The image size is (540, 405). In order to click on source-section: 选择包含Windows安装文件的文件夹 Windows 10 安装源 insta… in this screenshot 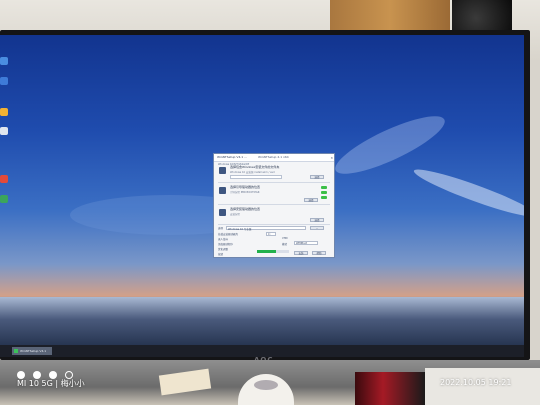, I will do `click(274, 174)`.